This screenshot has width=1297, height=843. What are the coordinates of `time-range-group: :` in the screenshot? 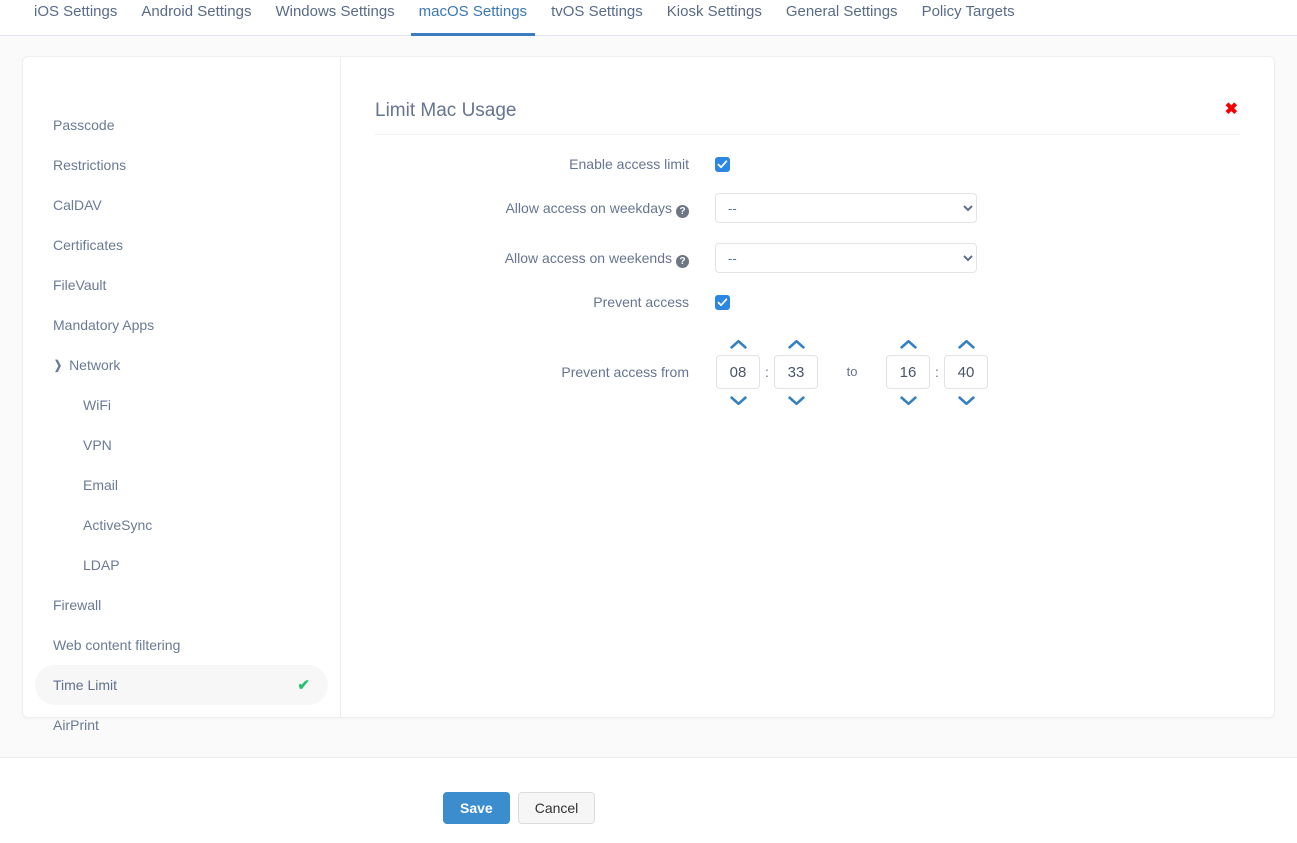 It's located at (977, 372).